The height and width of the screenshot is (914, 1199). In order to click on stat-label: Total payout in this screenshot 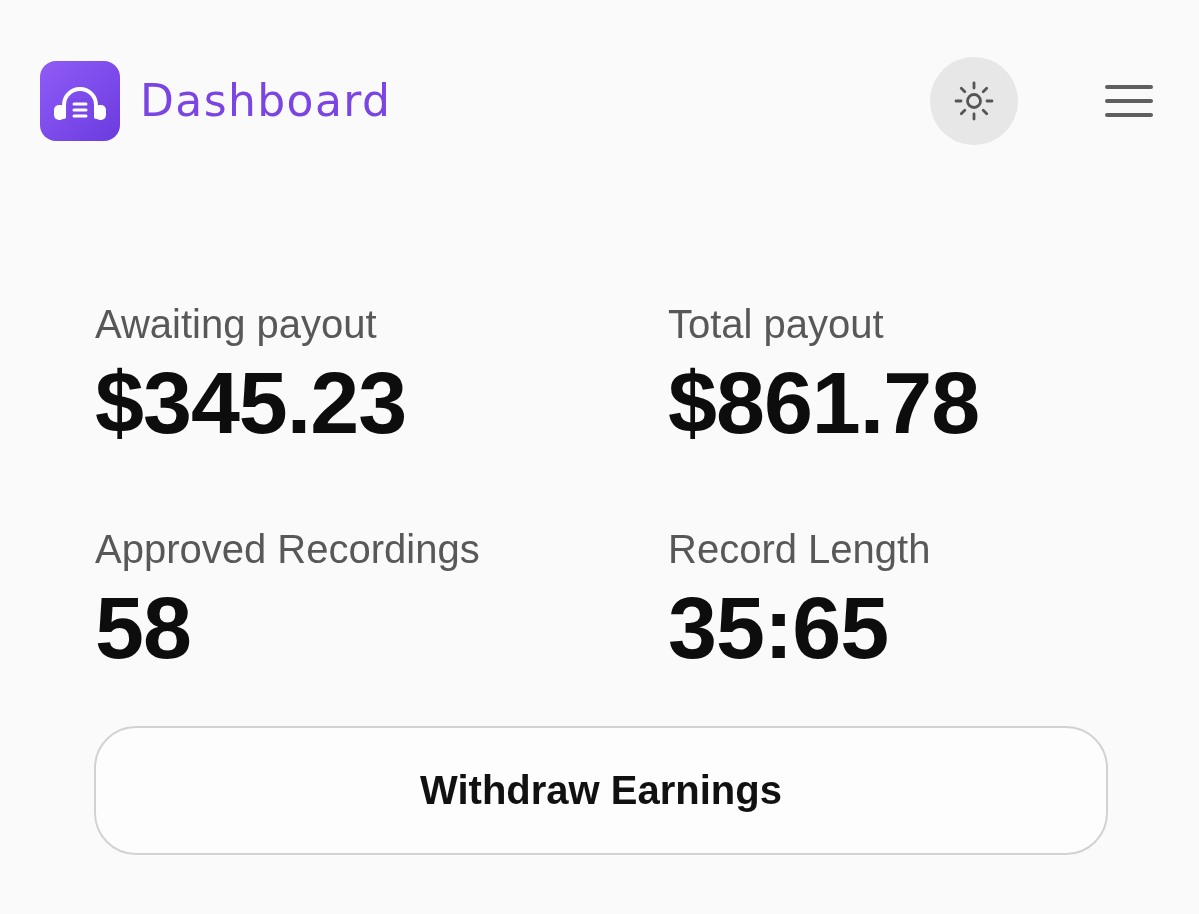, I will do `click(776, 324)`.